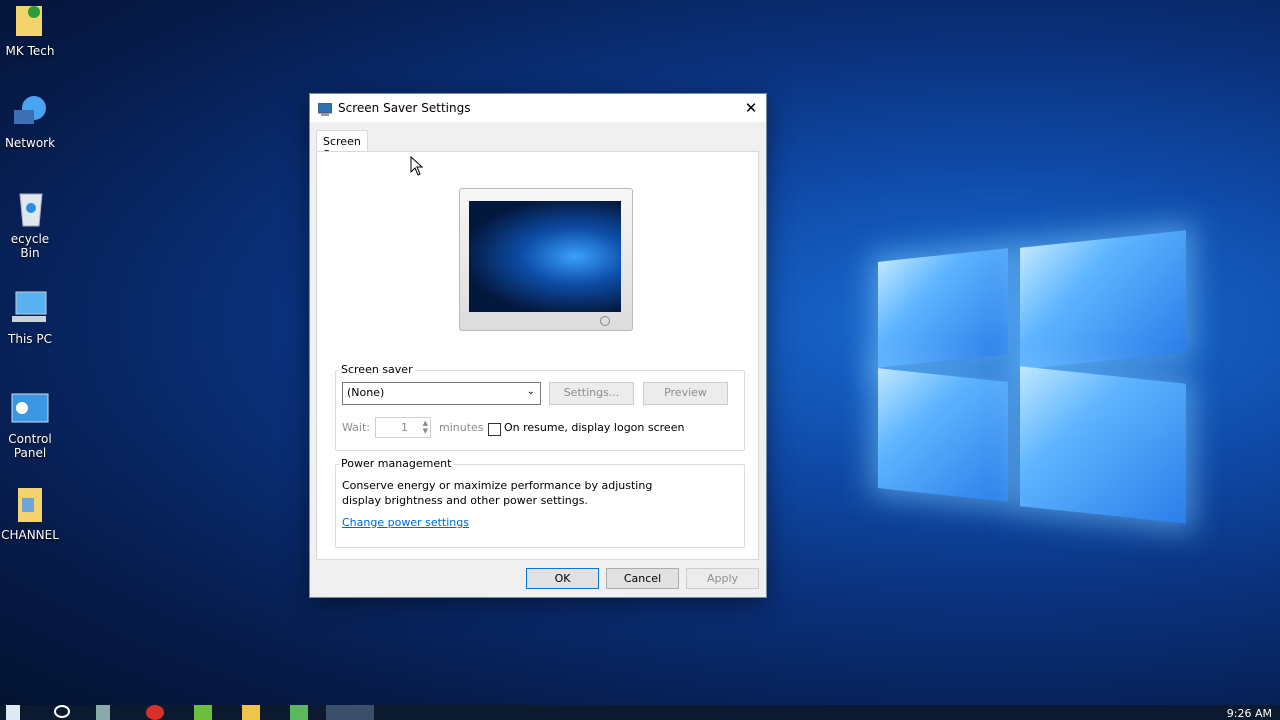 The image size is (1280, 720). What do you see at coordinates (30, 535) in the screenshot?
I see `desktop-icon-label: CHANNEL` at bounding box center [30, 535].